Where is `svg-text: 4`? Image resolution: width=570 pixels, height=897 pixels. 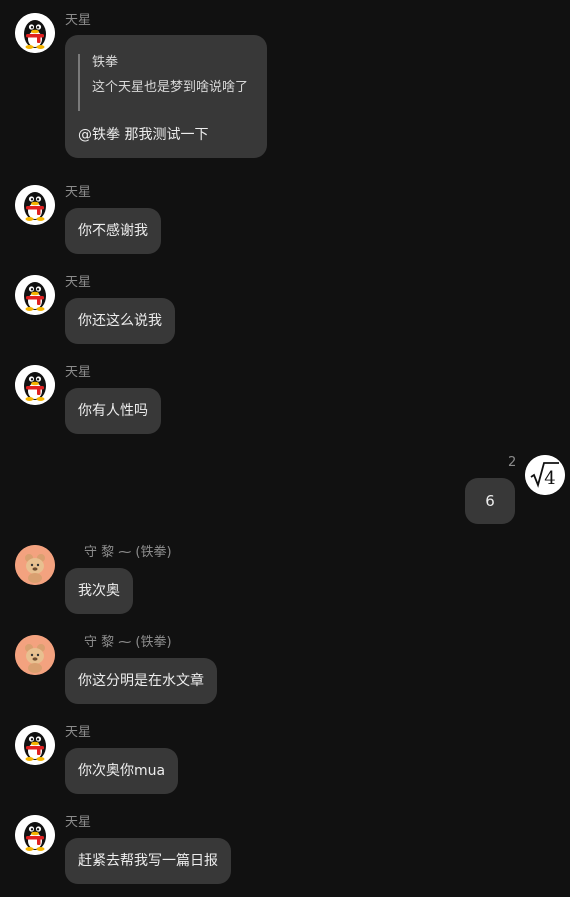 svg-text: 4 is located at coordinates (549, 478).